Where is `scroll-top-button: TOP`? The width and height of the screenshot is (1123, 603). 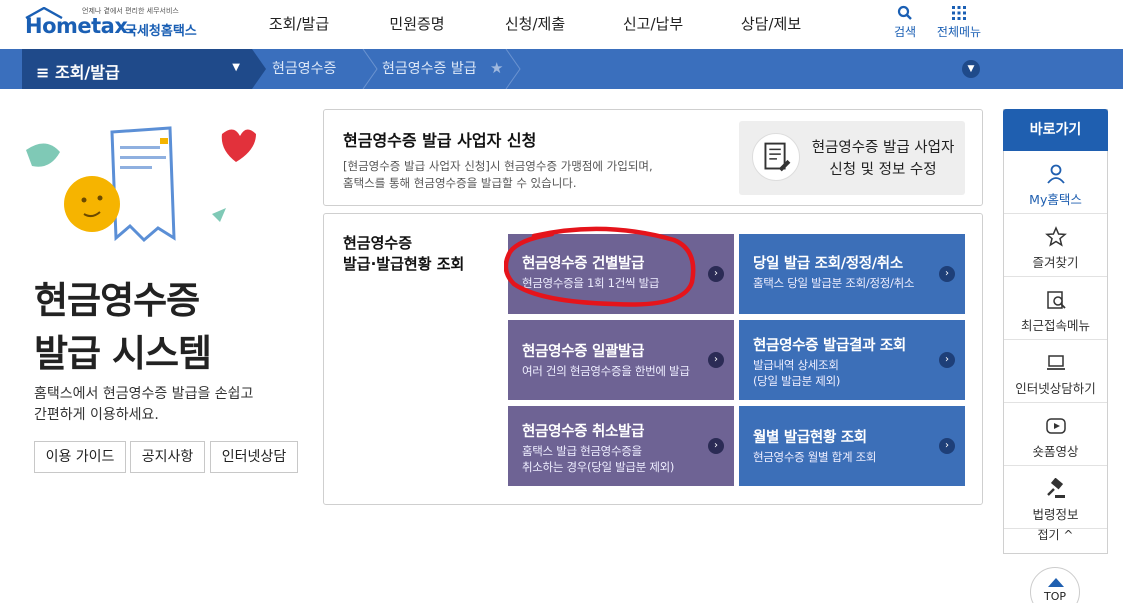 scroll-top-button: TOP is located at coordinates (1055, 585).